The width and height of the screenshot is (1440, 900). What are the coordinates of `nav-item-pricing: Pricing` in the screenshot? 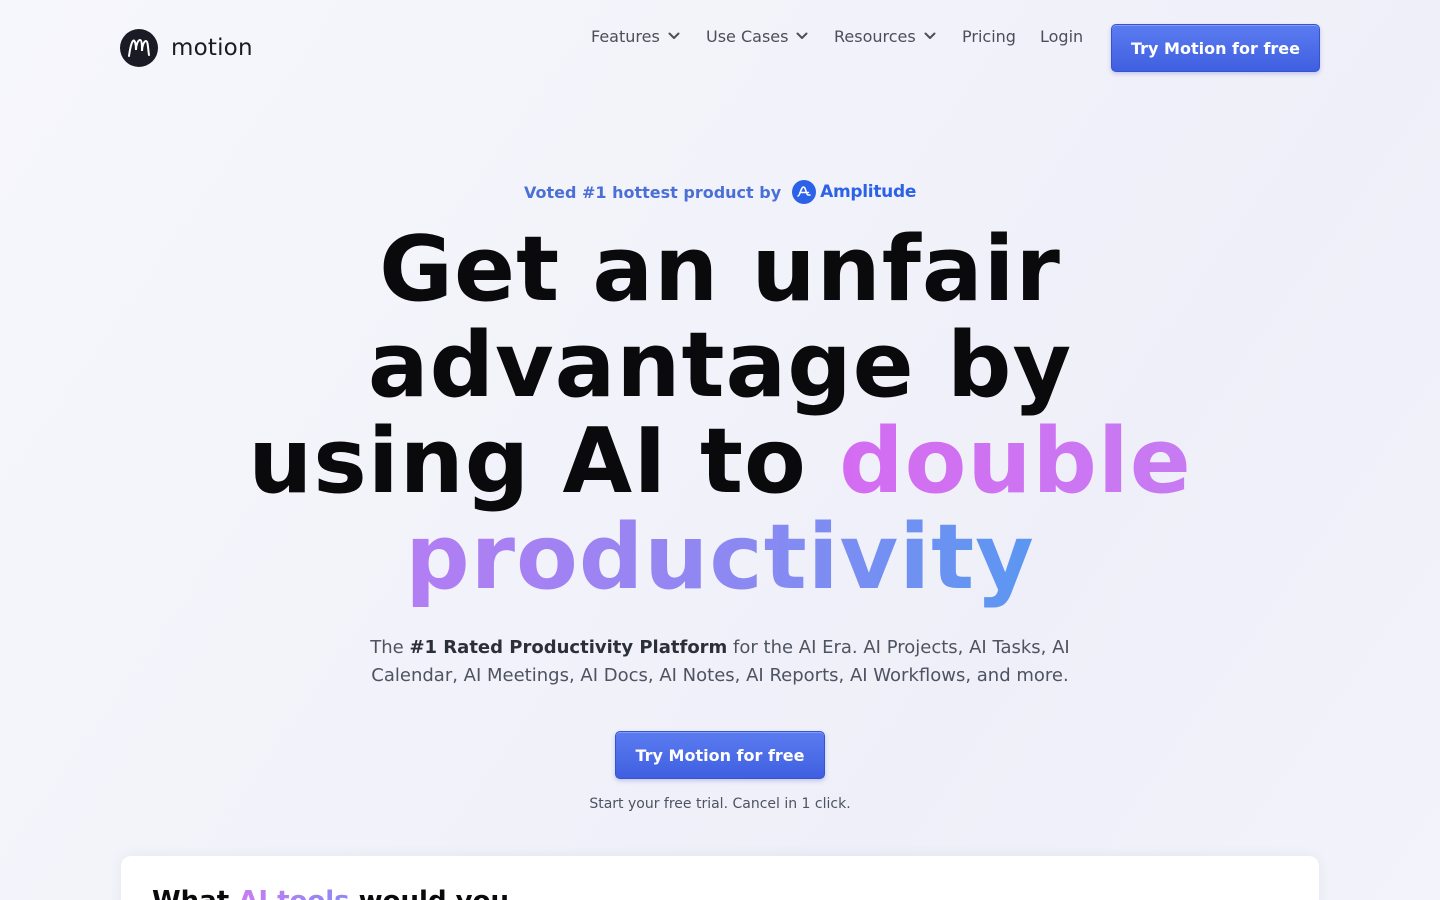 It's located at (989, 36).